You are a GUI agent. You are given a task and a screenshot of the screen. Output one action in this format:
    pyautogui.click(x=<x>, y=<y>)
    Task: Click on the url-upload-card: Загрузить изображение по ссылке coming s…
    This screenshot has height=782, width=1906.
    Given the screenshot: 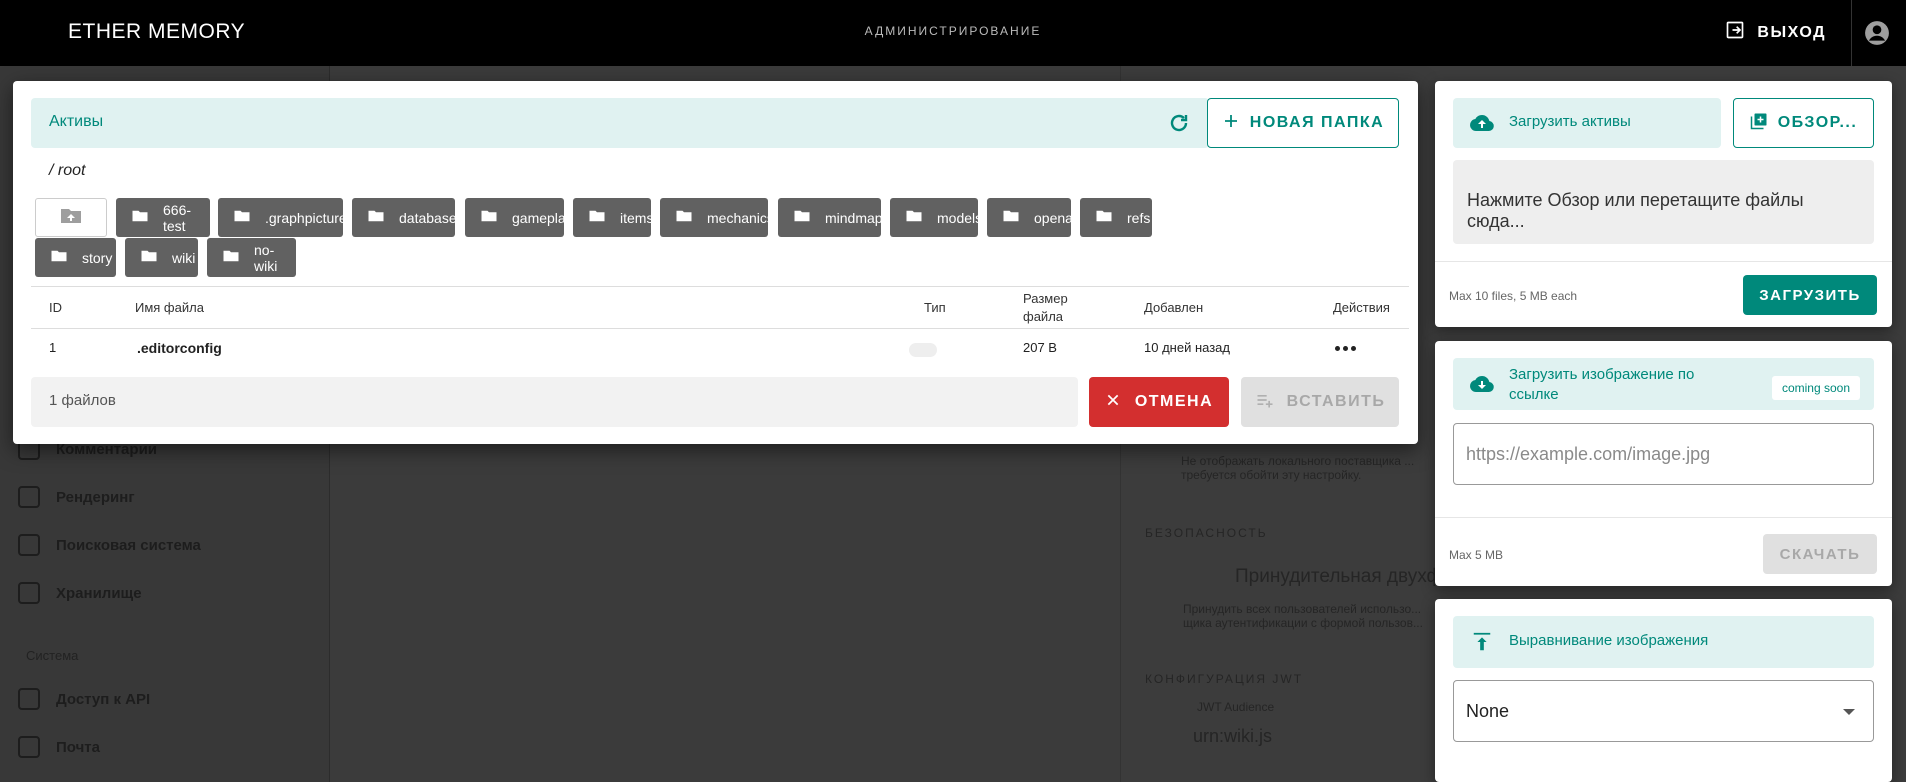 What is the action you would take?
    pyautogui.click(x=1663, y=463)
    